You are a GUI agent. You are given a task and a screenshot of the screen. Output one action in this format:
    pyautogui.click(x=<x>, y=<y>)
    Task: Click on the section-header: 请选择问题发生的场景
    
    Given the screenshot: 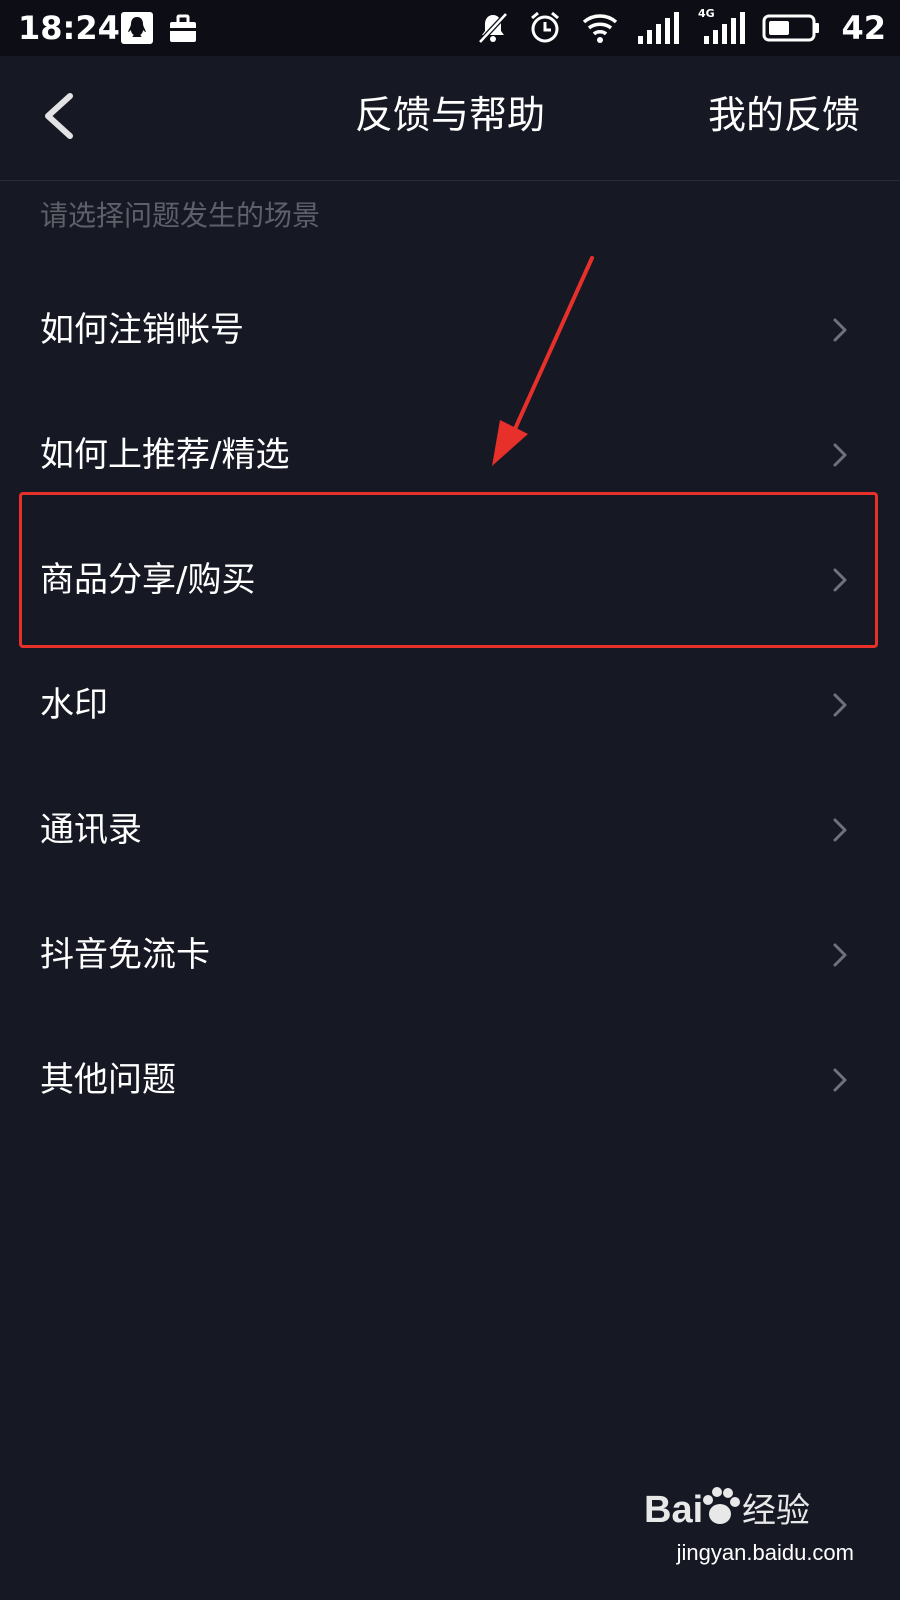 What is the action you would take?
    pyautogui.click(x=180, y=215)
    